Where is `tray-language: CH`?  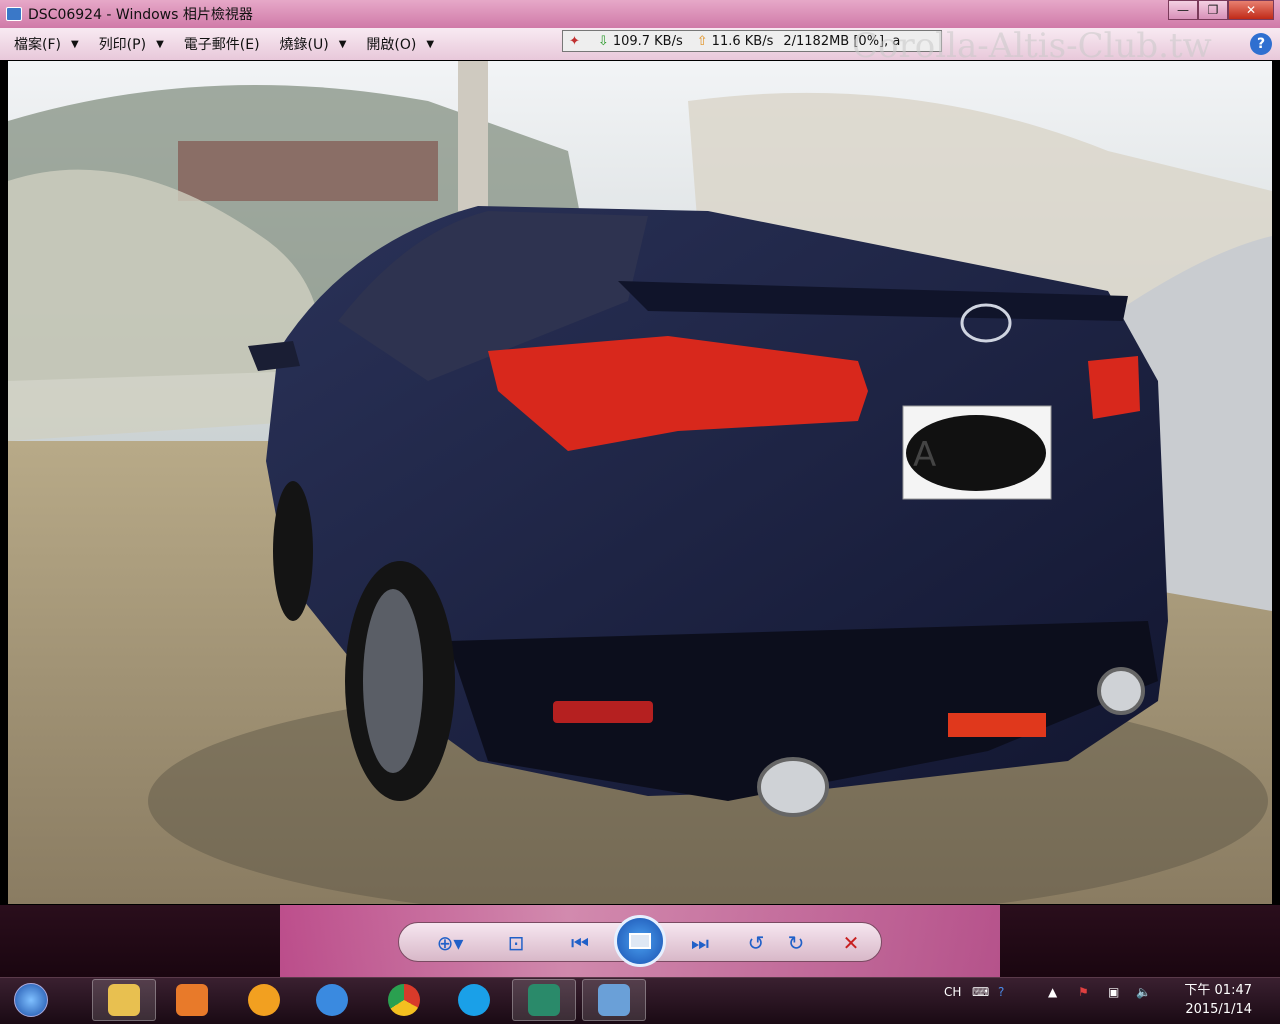
tray-language: CH is located at coordinates (952, 992).